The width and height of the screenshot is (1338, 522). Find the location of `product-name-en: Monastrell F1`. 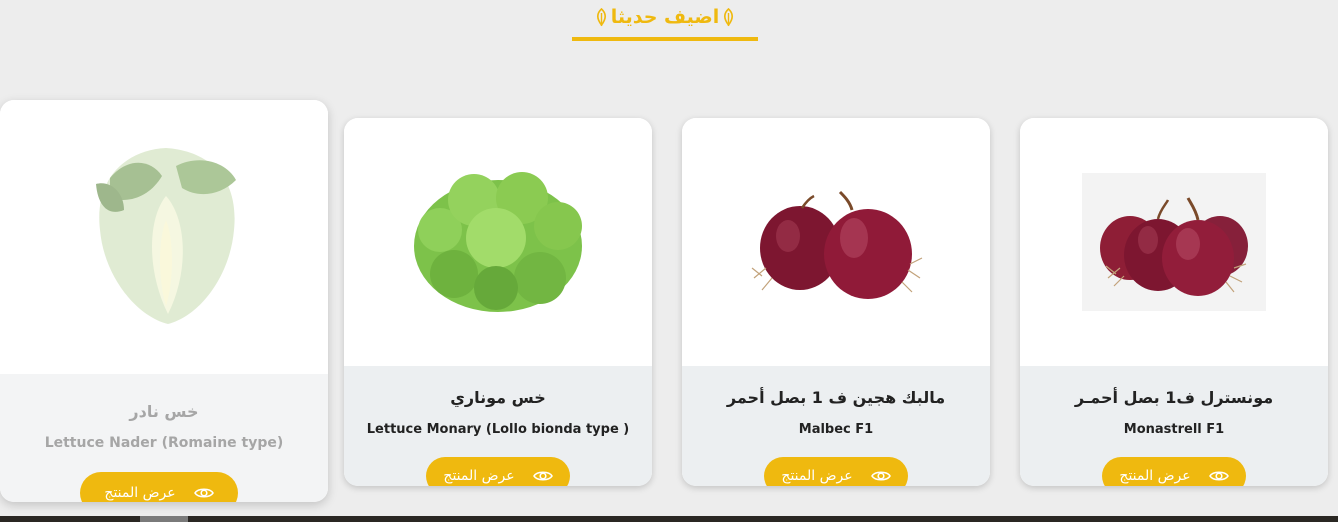

product-name-en: Monastrell F1 is located at coordinates (1174, 429).